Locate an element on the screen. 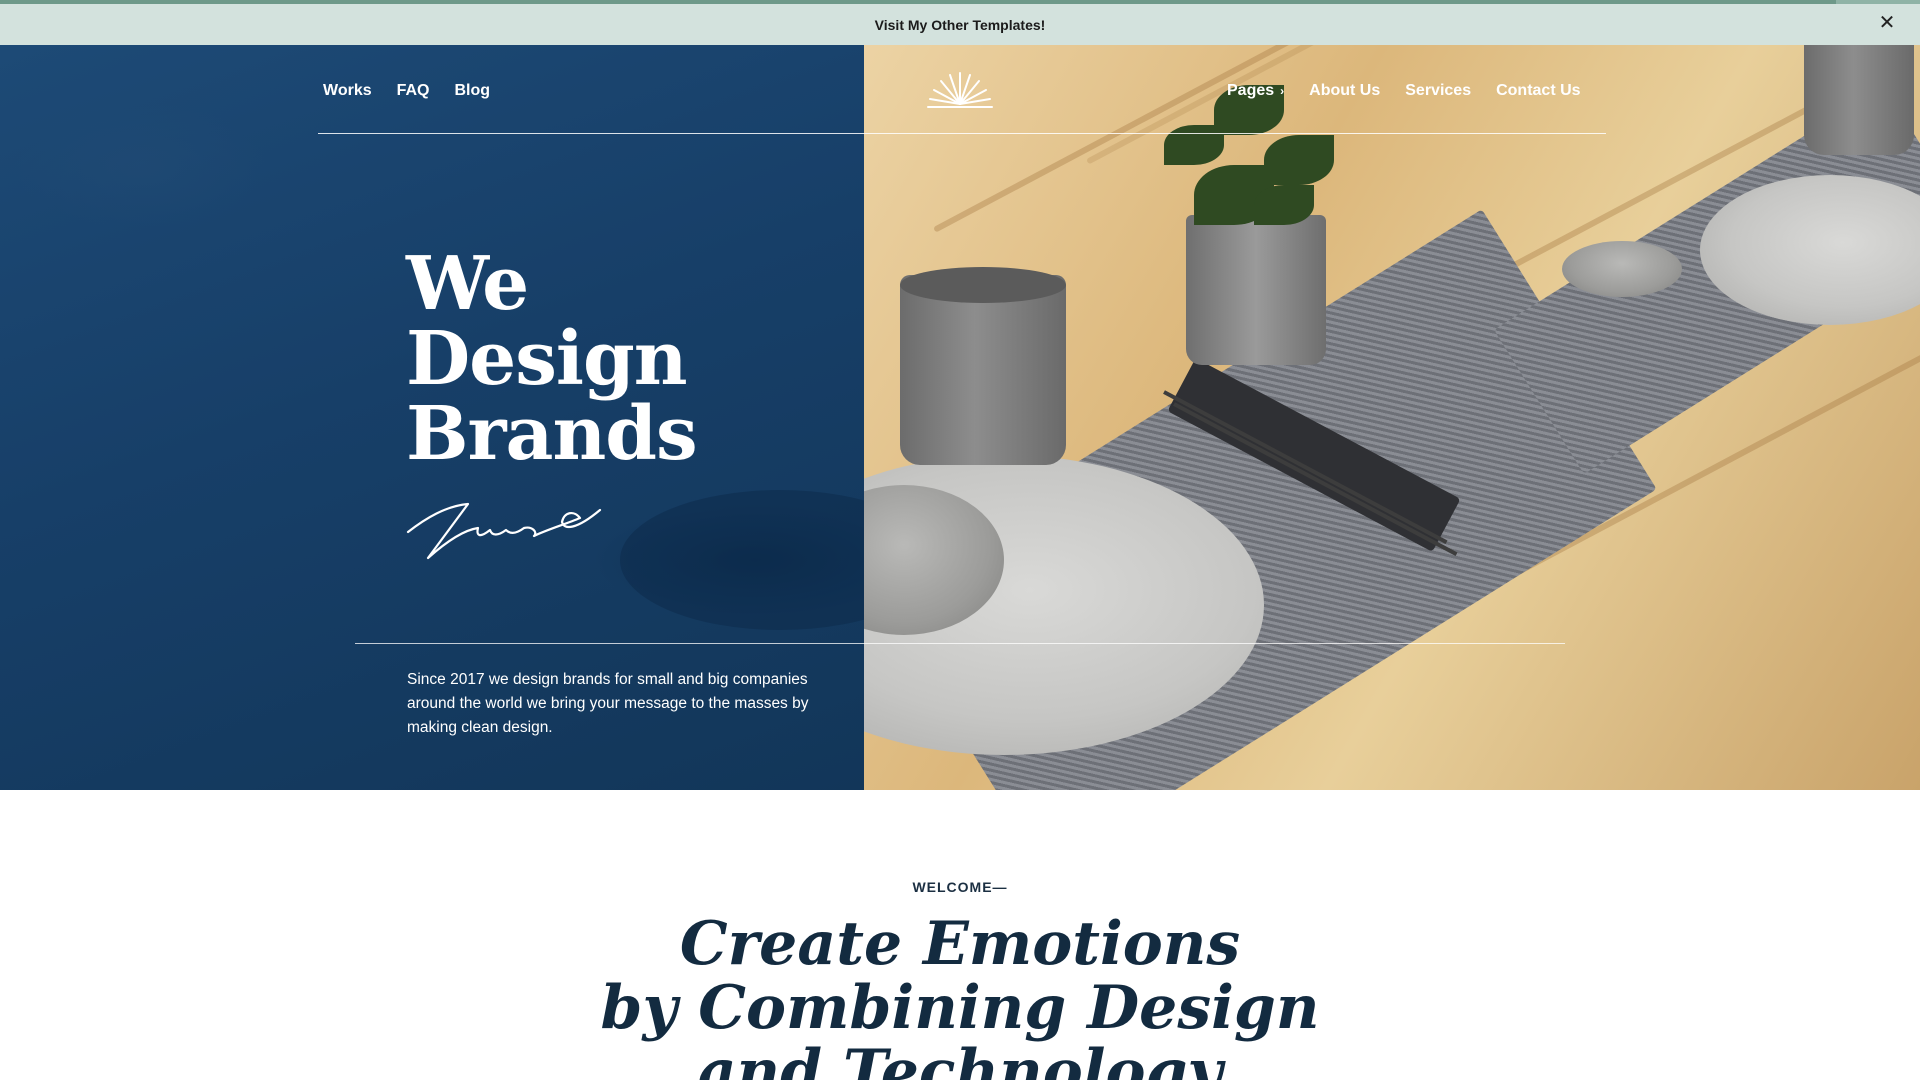 This screenshot has height=1080, width=1920. primary-nav-right: Pages › About Us Services Contact Us is located at coordinates (1404, 91).